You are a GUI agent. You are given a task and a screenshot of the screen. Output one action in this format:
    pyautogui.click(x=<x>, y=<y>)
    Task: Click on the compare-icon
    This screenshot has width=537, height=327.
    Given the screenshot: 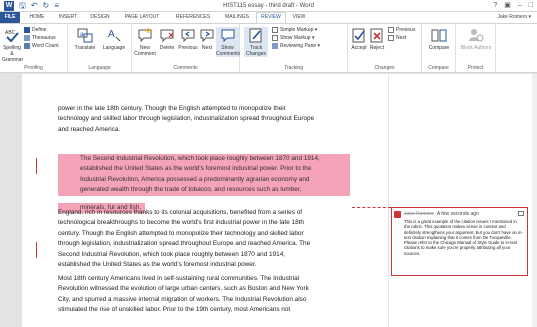 What is the action you would take?
    pyautogui.click(x=439, y=35)
    